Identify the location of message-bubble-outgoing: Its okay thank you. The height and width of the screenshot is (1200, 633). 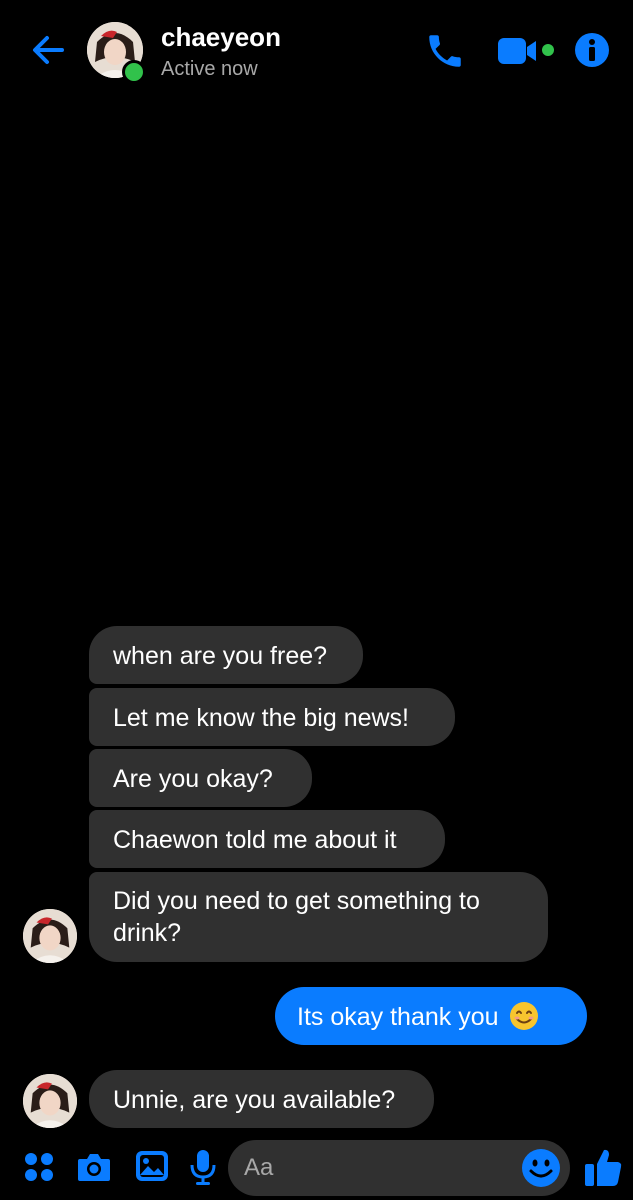
(431, 1016).